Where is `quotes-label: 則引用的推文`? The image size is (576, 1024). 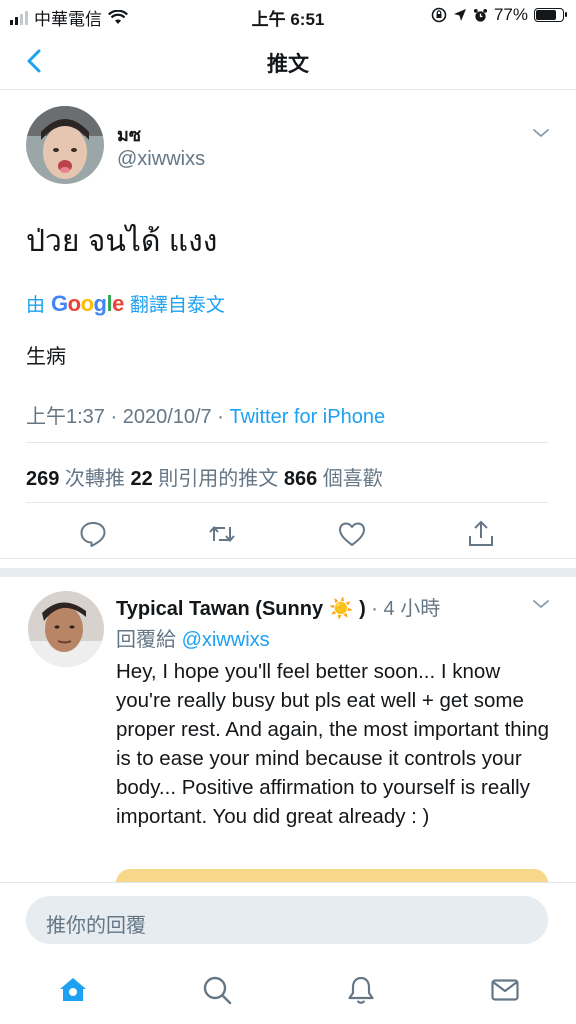 quotes-label: 則引用的推文 is located at coordinates (218, 479).